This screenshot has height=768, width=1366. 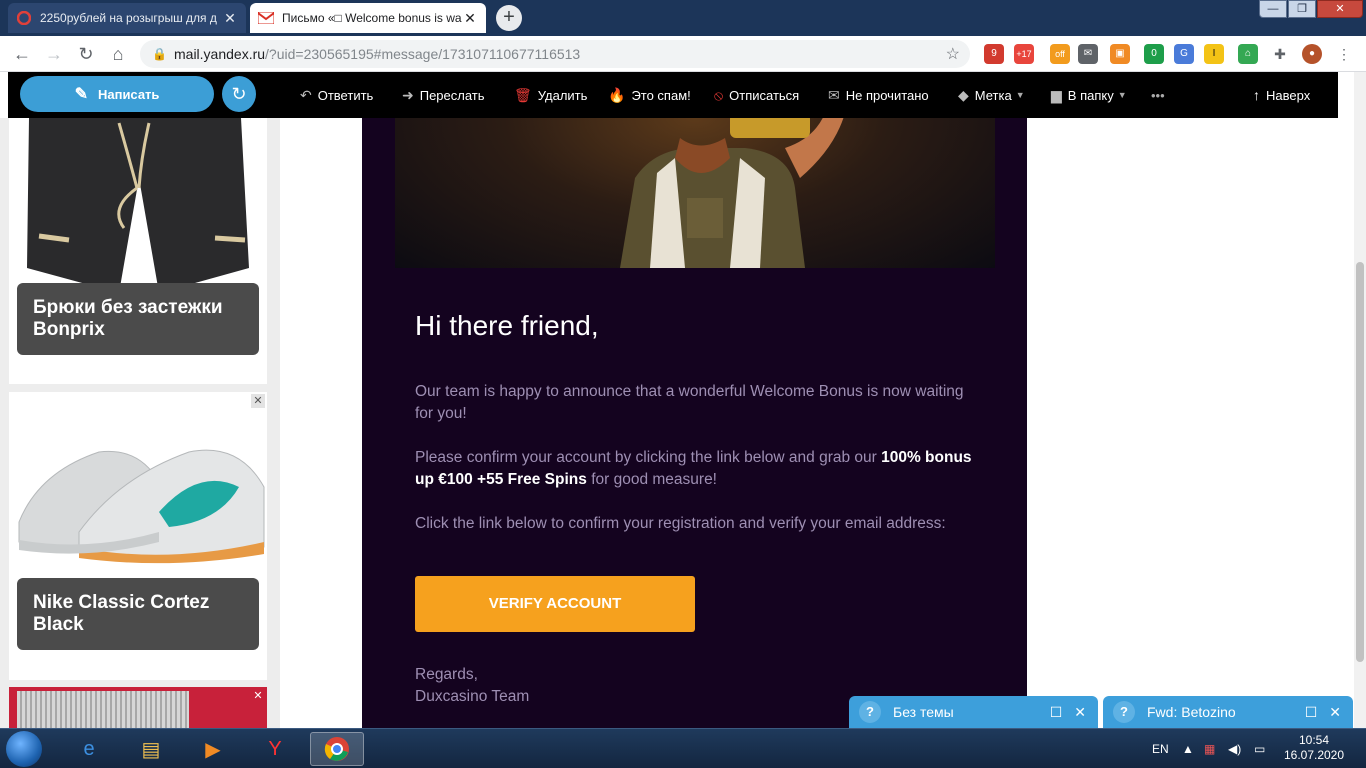 What do you see at coordinates (446, 674) in the screenshot?
I see `regards-text: Regards,` at bounding box center [446, 674].